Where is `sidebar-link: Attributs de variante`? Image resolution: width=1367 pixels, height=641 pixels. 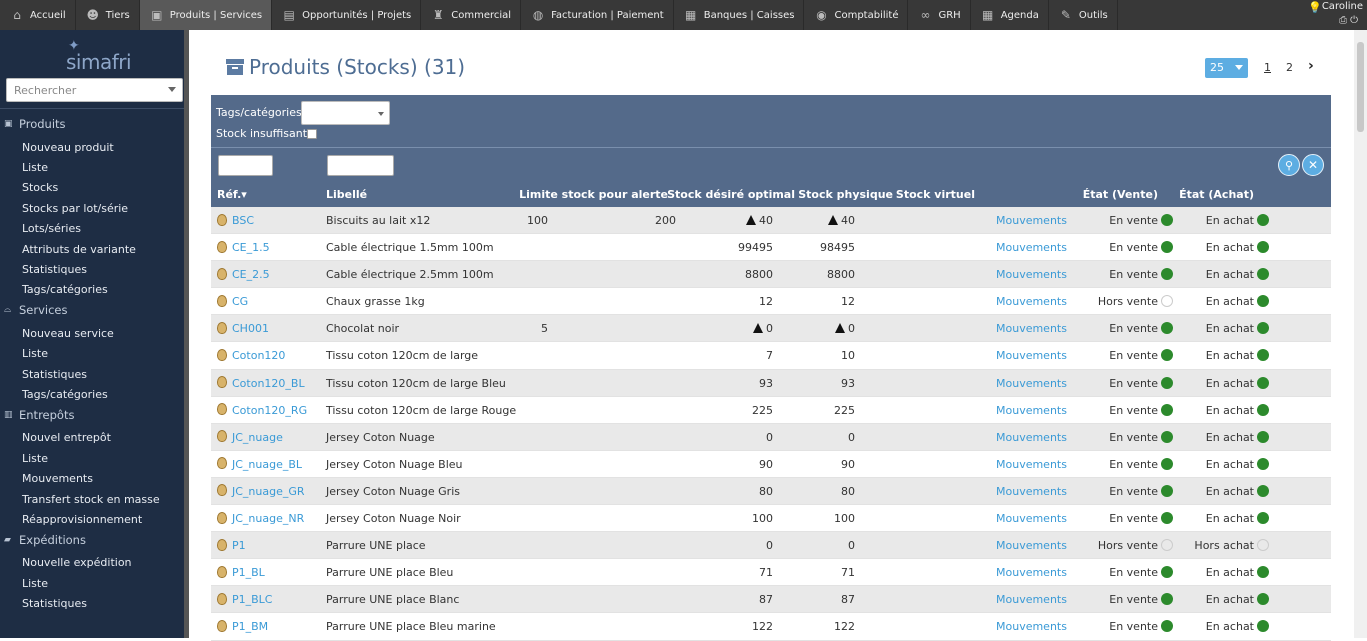 sidebar-link: Attributs de variante is located at coordinates (94, 249).